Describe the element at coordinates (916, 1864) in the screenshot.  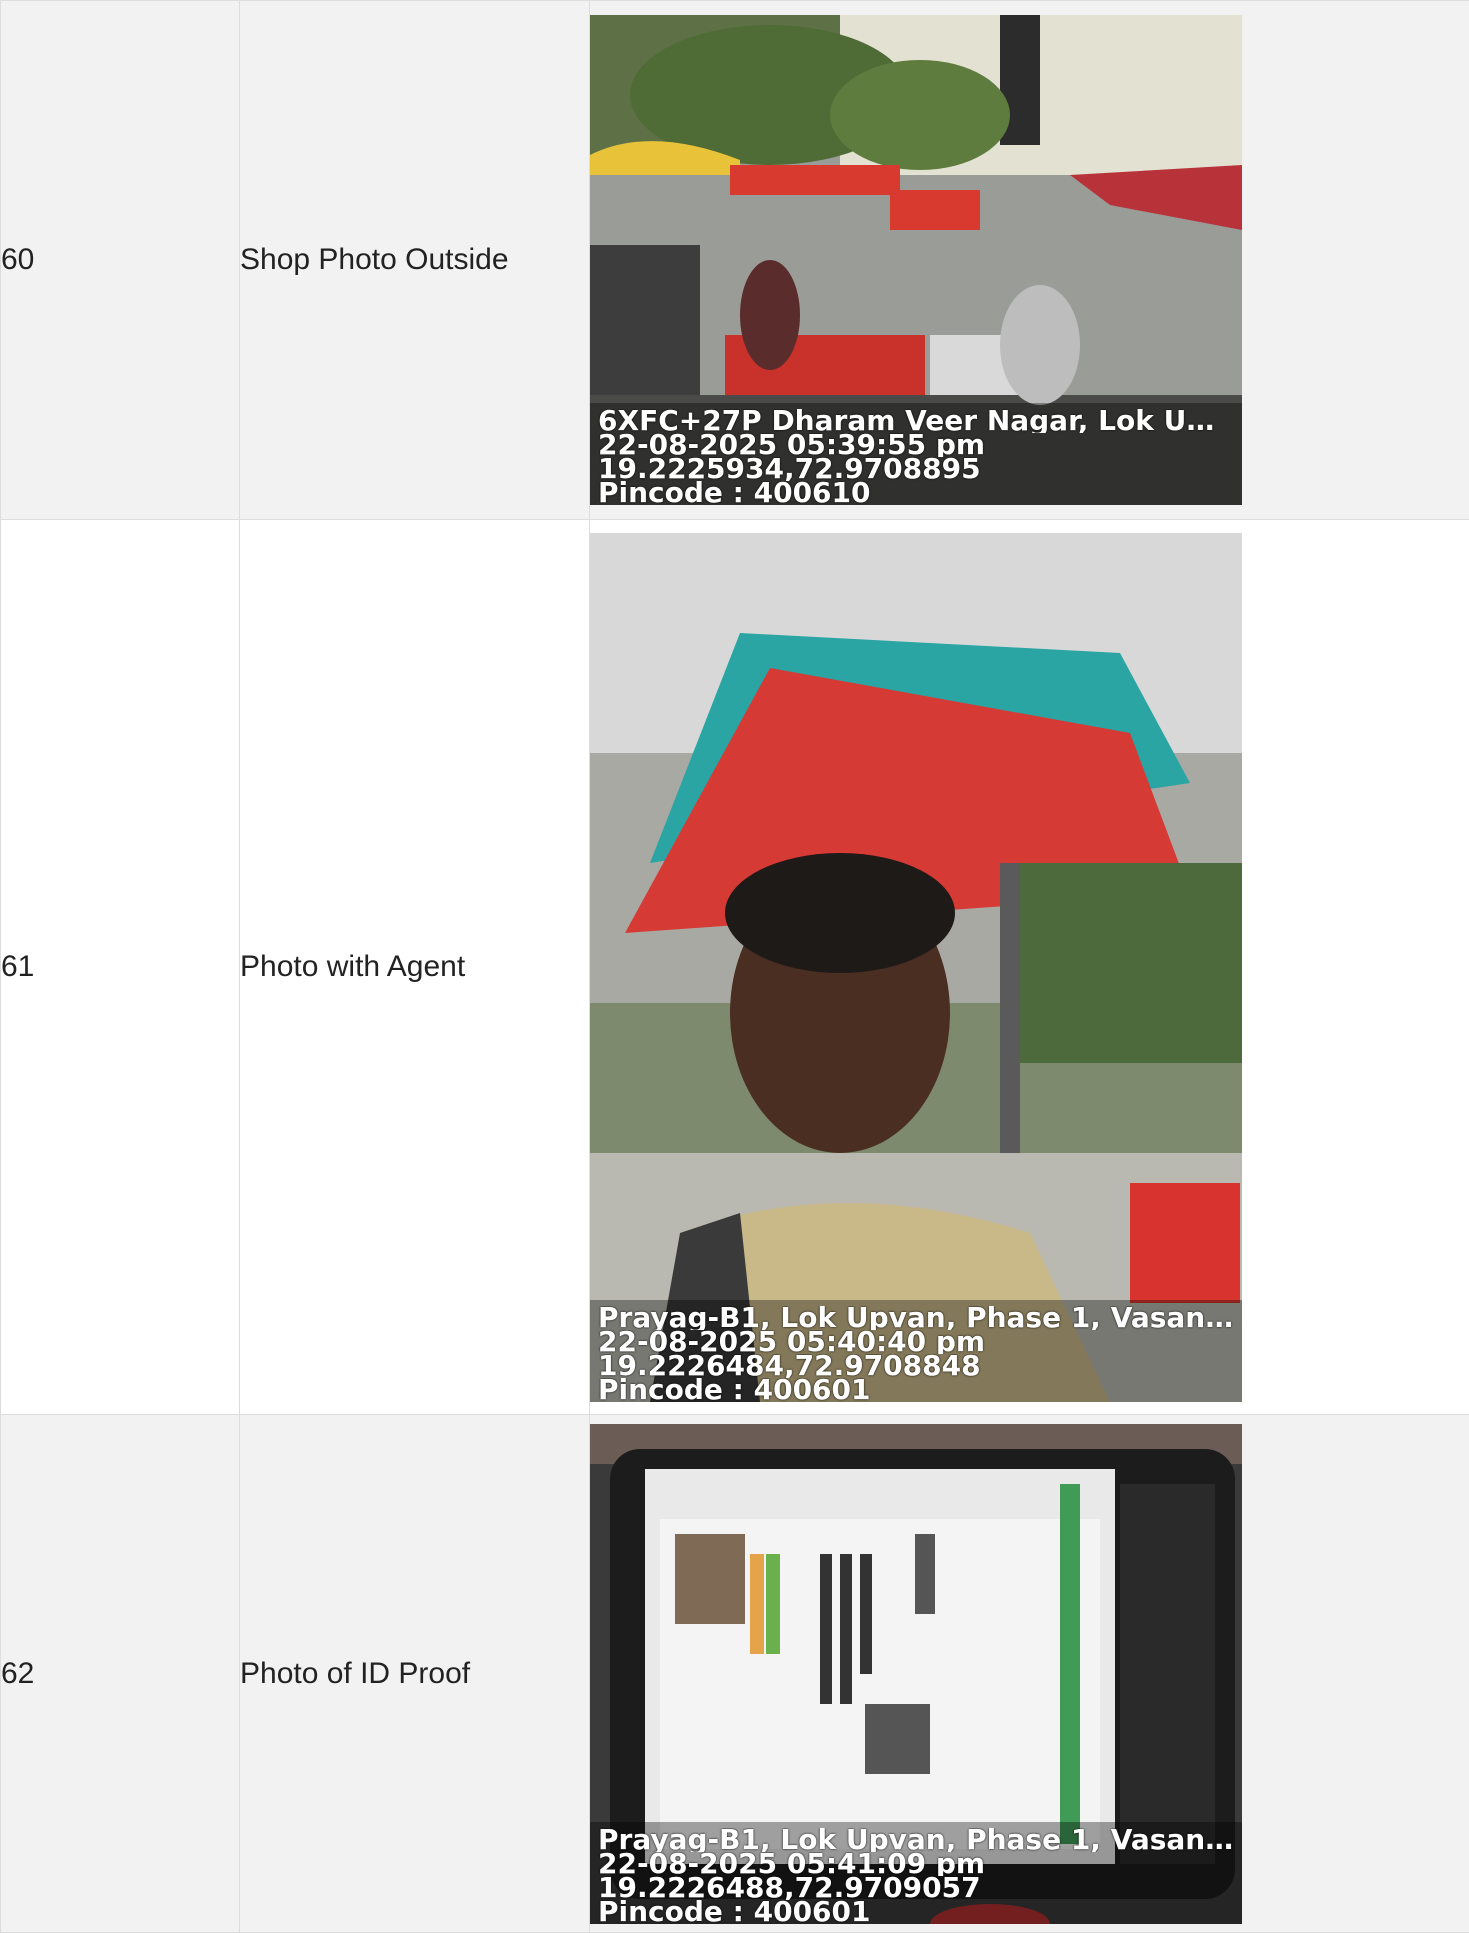
I see `geotag-datetime: 22-08-2025 05:41:09 pm` at that location.